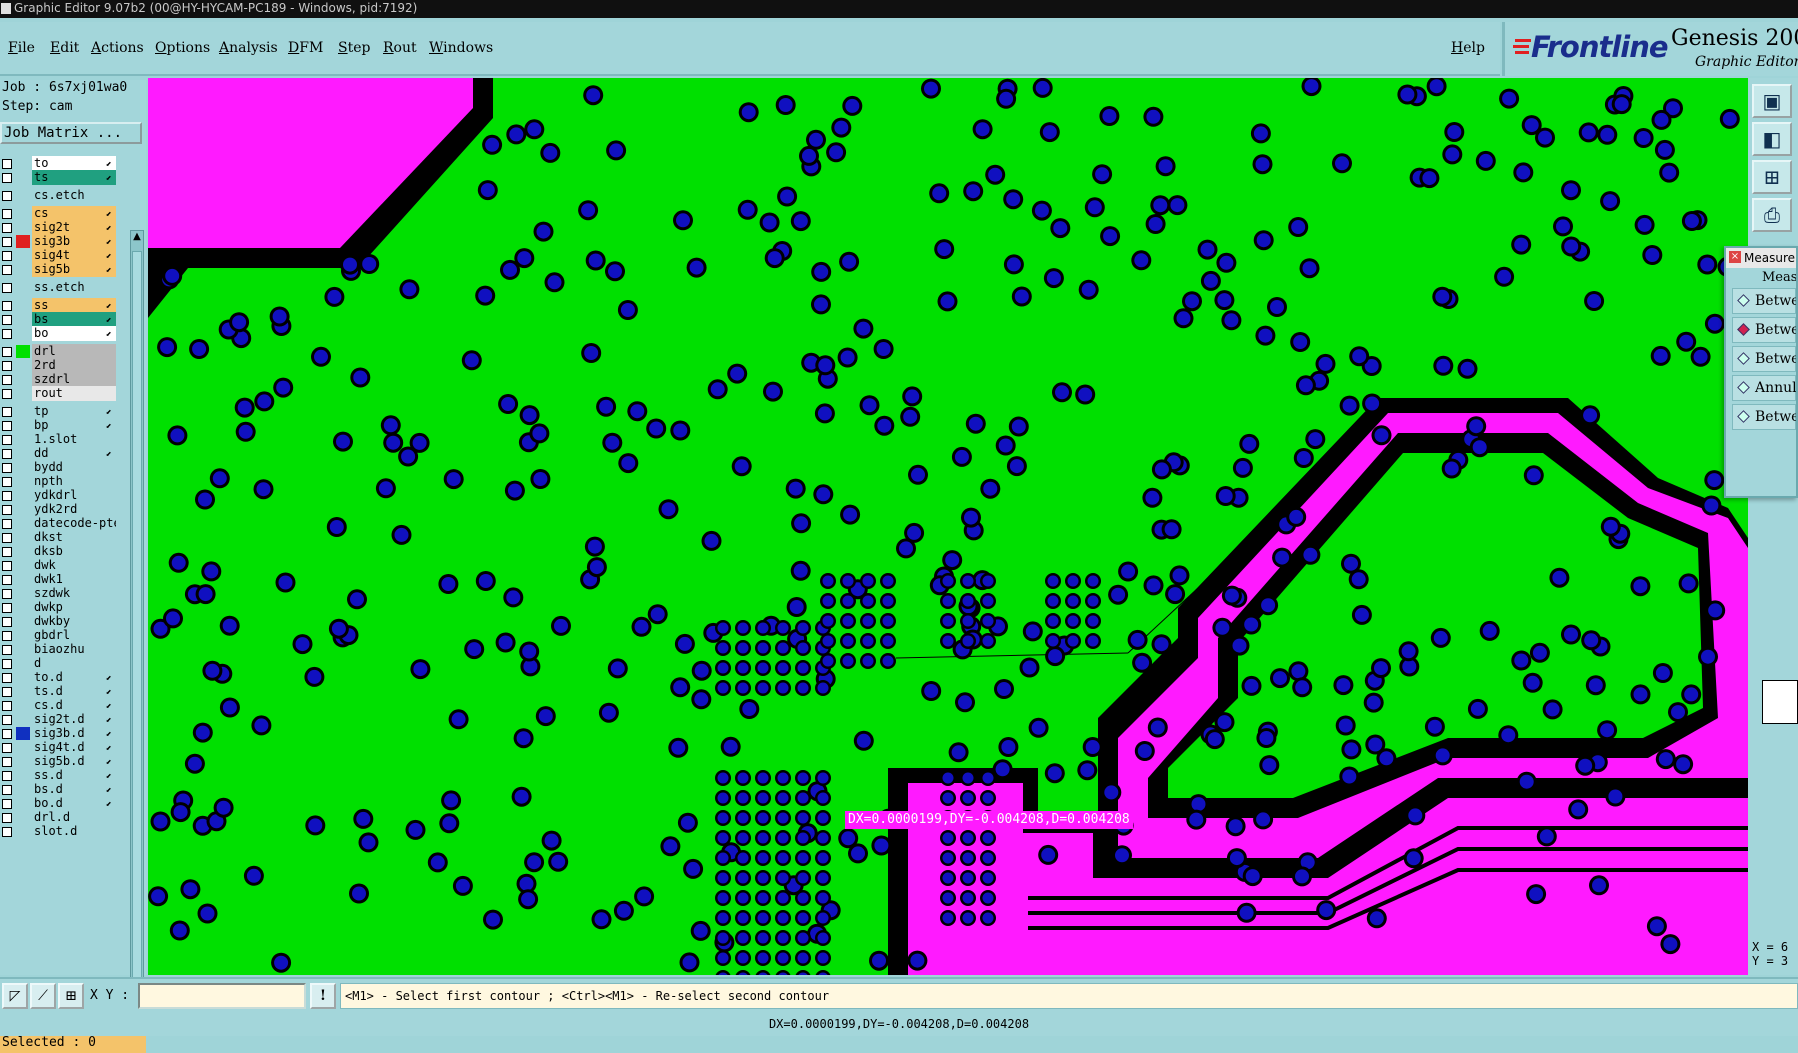  What do you see at coordinates (74, 621) in the screenshot?
I see `layer-name: dwkby` at bounding box center [74, 621].